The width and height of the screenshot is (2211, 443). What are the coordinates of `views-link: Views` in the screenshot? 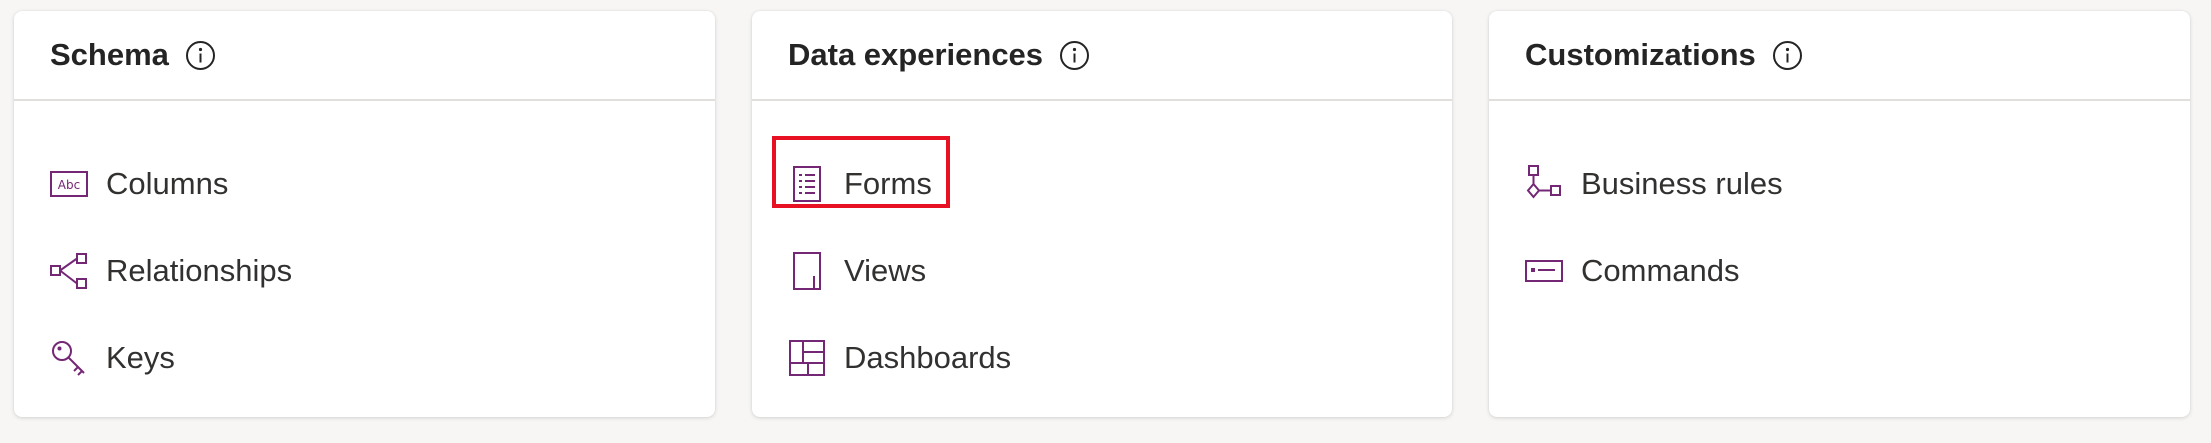 It's located at (857, 271).